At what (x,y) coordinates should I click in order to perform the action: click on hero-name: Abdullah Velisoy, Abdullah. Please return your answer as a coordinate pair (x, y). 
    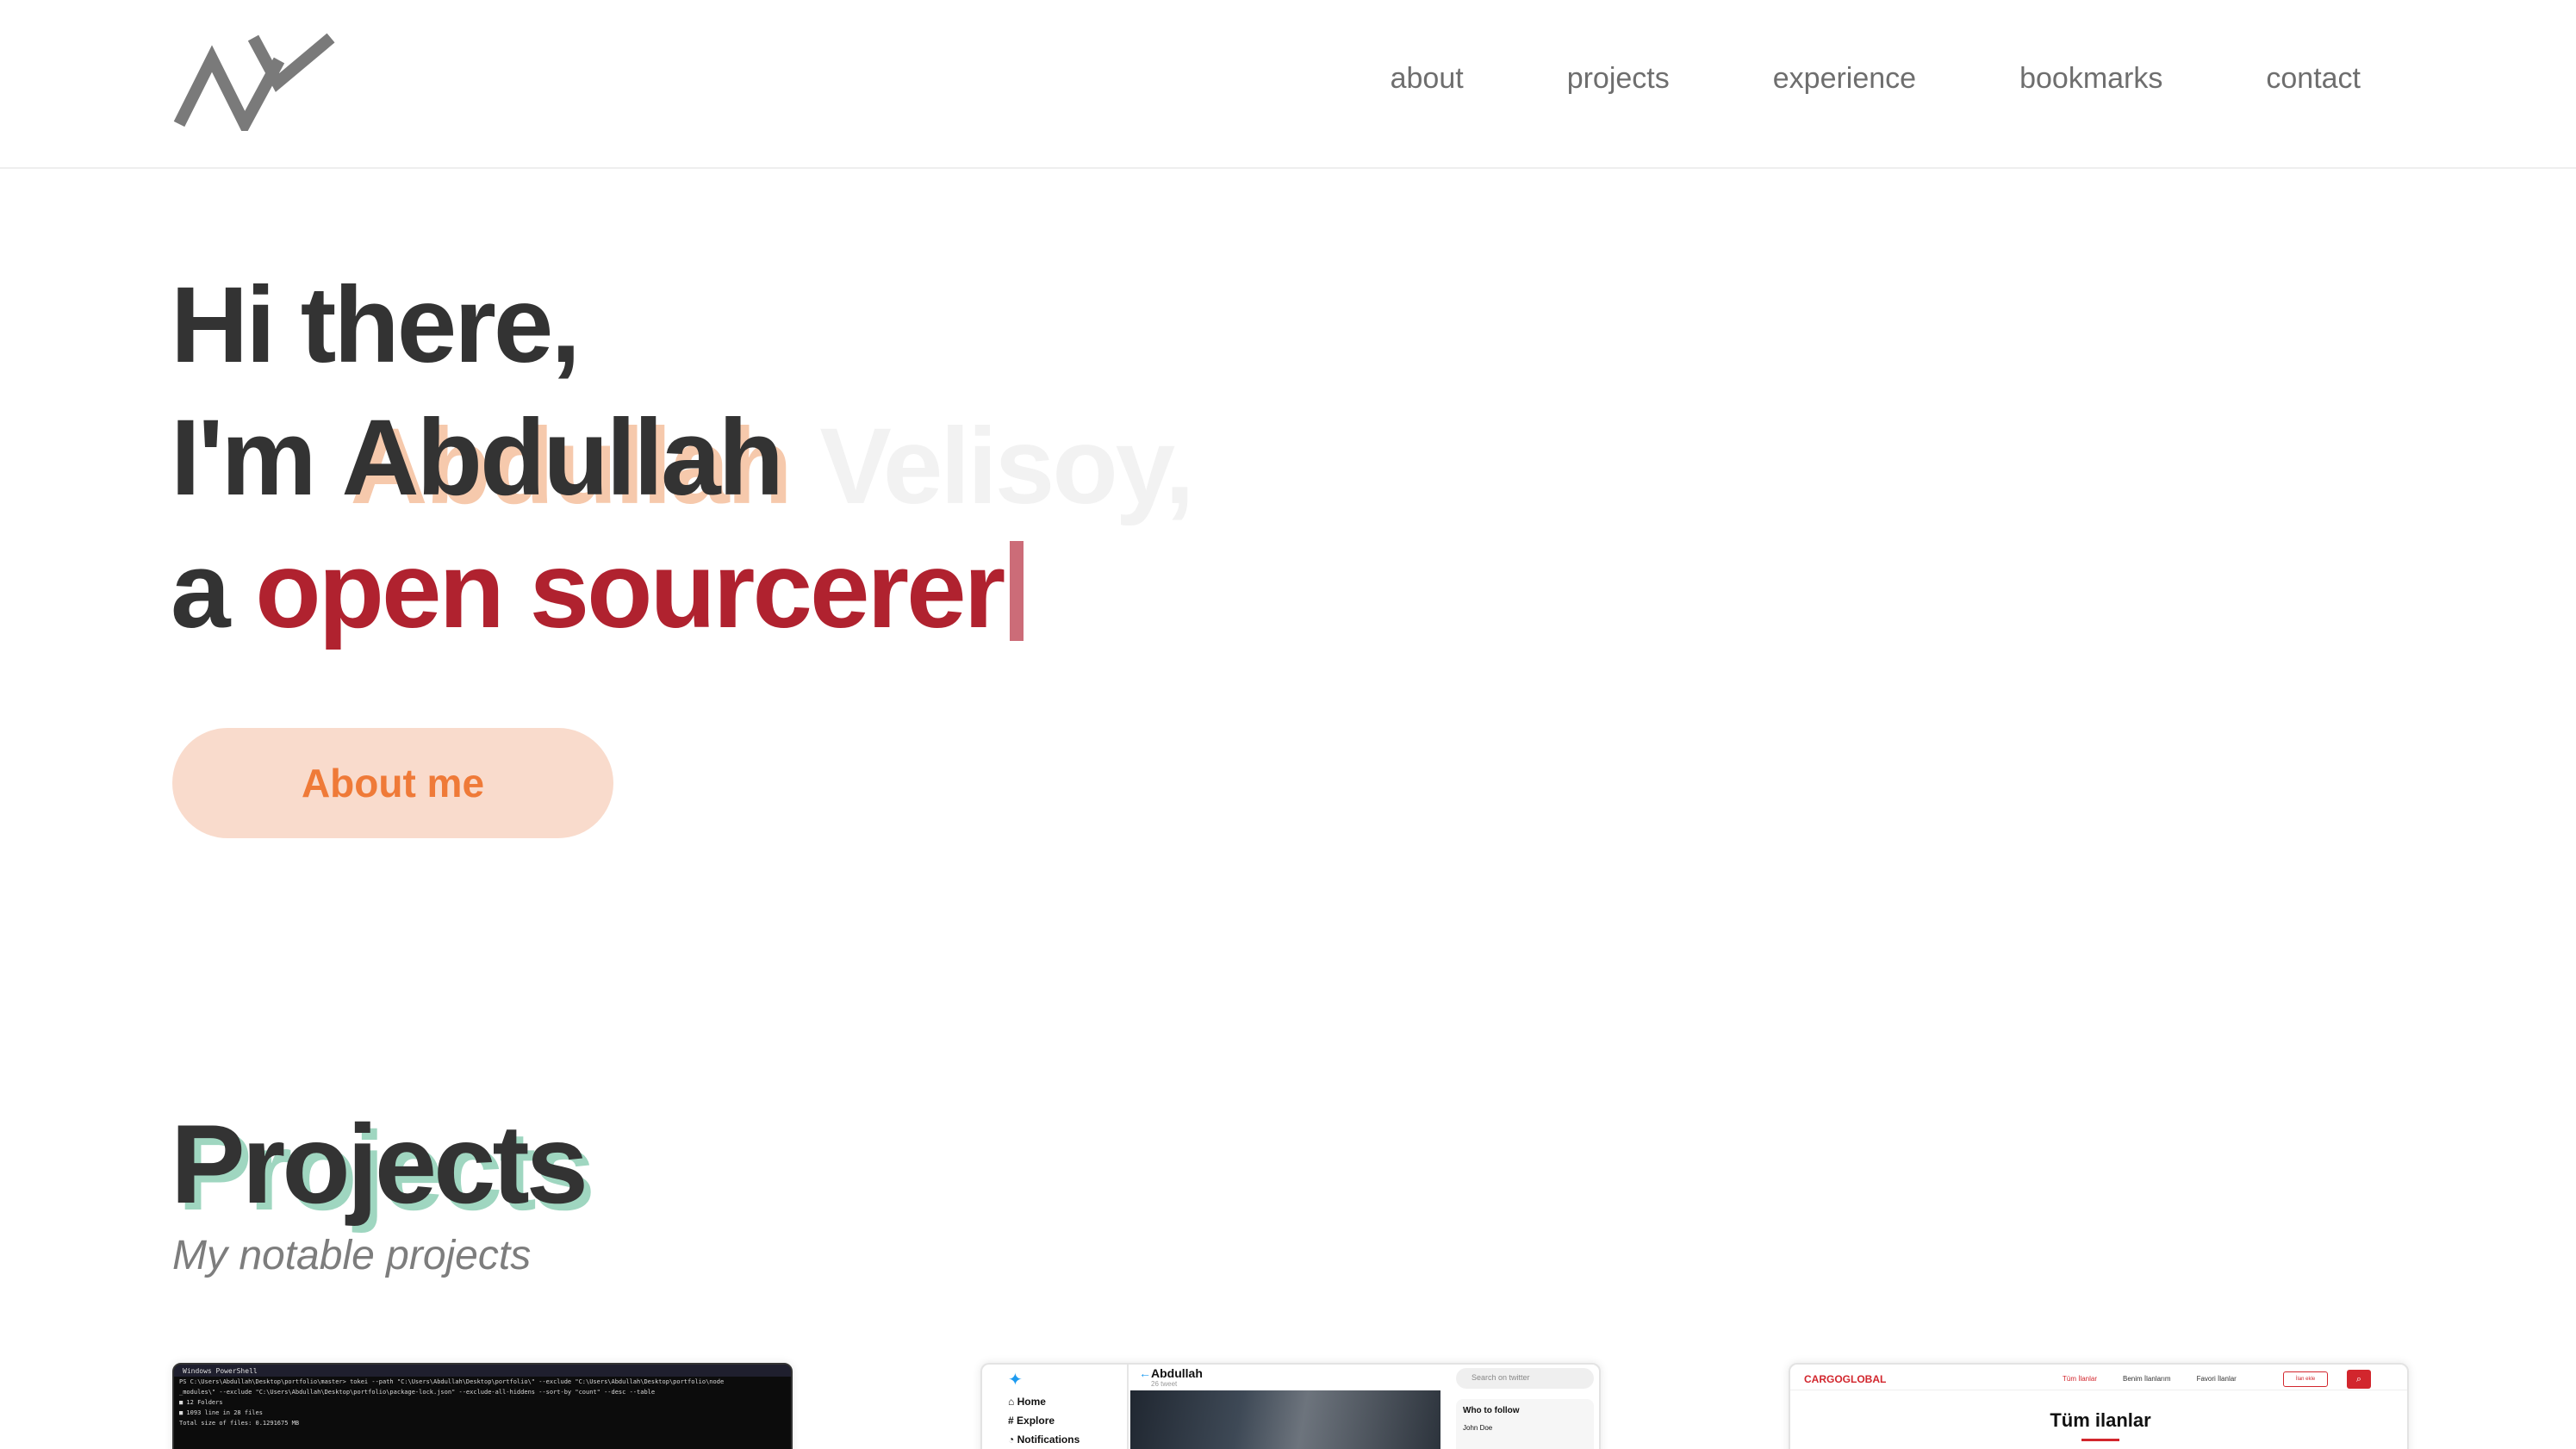
    Looking at the image, I should click on (768, 461).